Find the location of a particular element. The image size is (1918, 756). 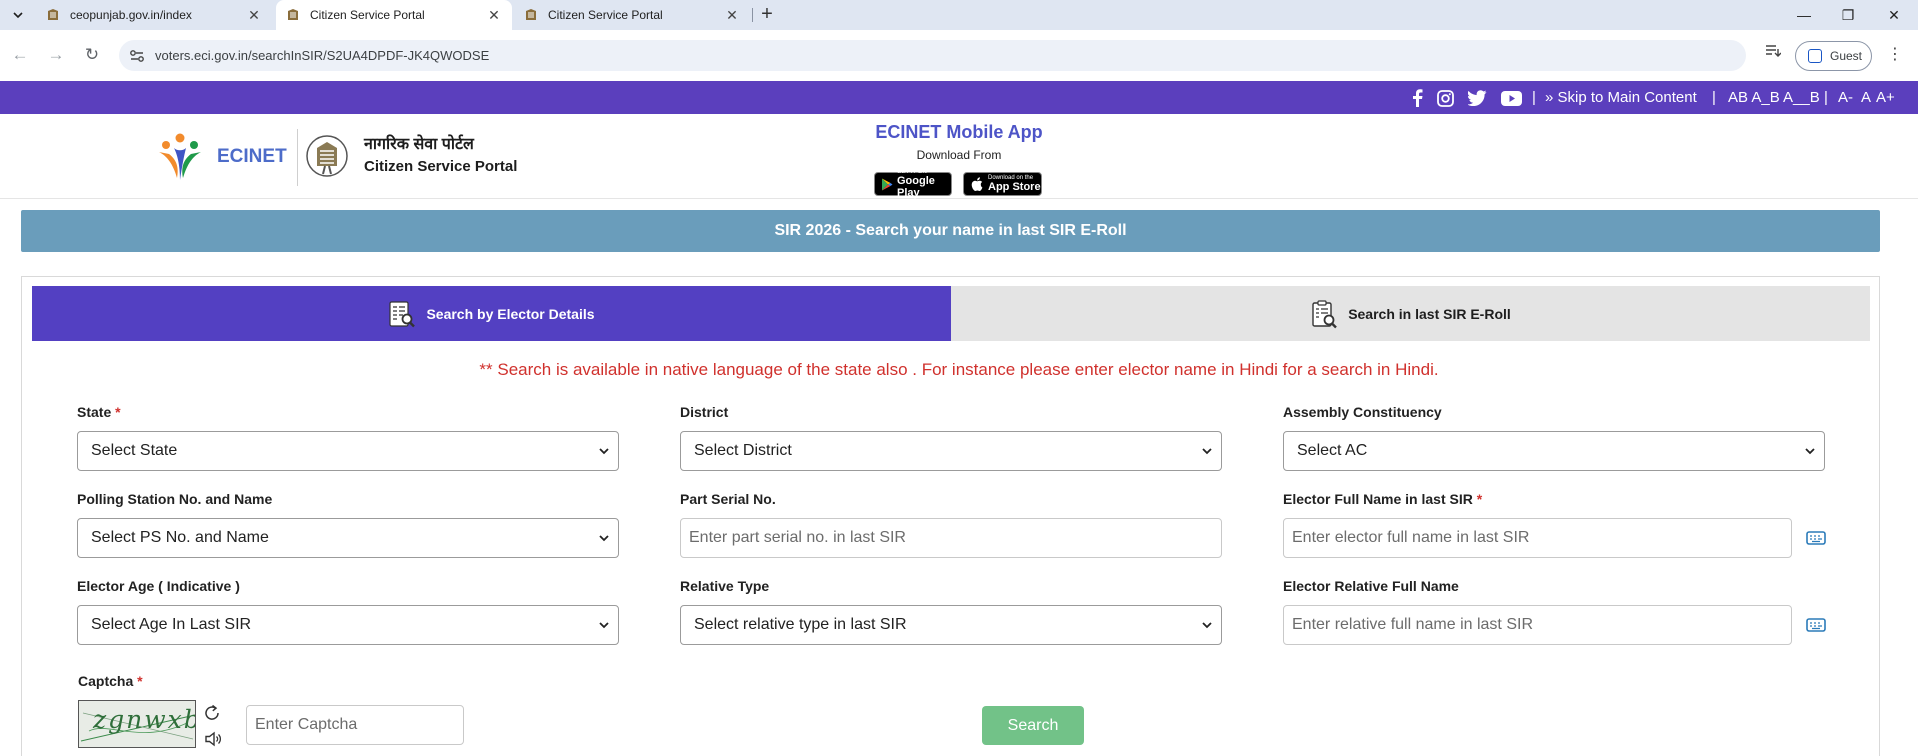

part-serial-placeholder: Enter part serial no. in last SIR is located at coordinates (797, 537).